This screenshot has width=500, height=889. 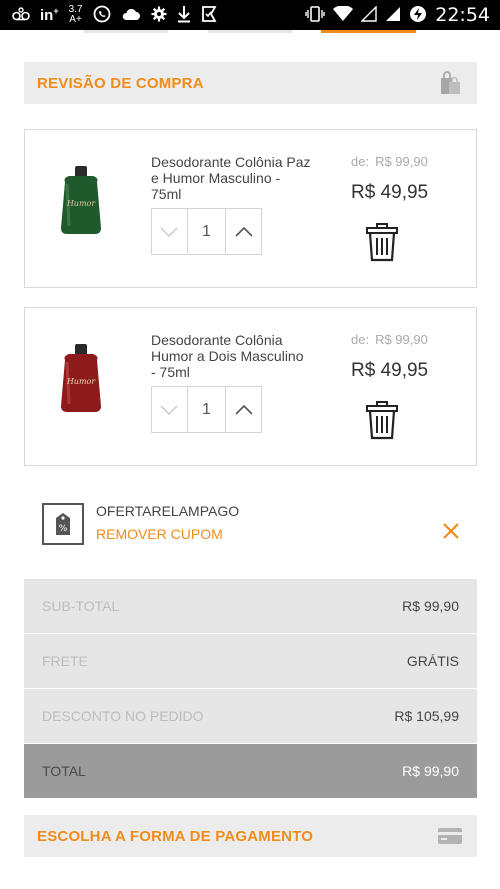 What do you see at coordinates (250, 661) in the screenshot?
I see `shipping-row: FRETE GRÁTIS` at bounding box center [250, 661].